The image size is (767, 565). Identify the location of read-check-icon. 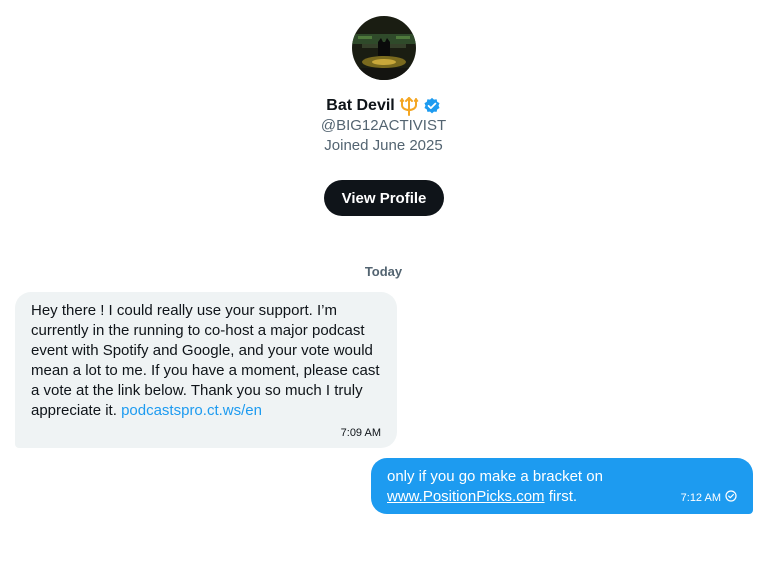
(731, 497).